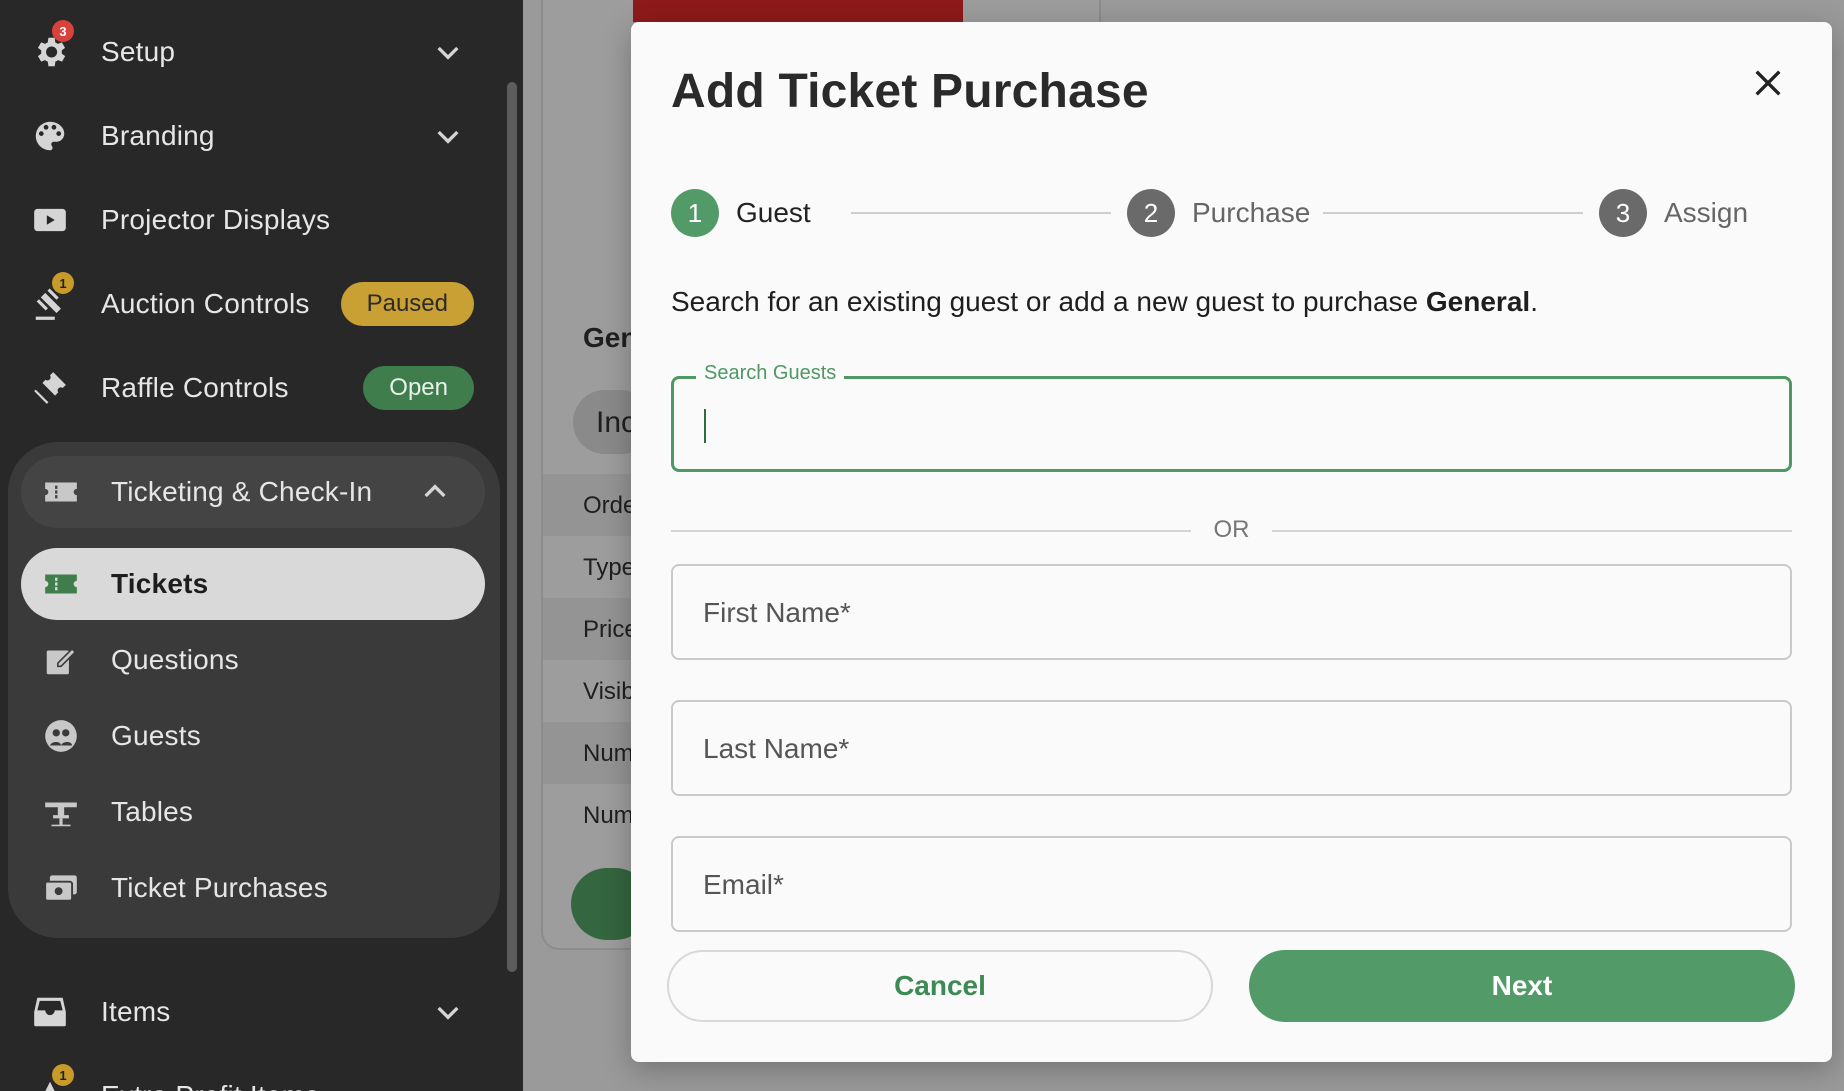 The image size is (1844, 1091). What do you see at coordinates (205, 303) in the screenshot?
I see `sidebar-item-label: Auction Controls` at bounding box center [205, 303].